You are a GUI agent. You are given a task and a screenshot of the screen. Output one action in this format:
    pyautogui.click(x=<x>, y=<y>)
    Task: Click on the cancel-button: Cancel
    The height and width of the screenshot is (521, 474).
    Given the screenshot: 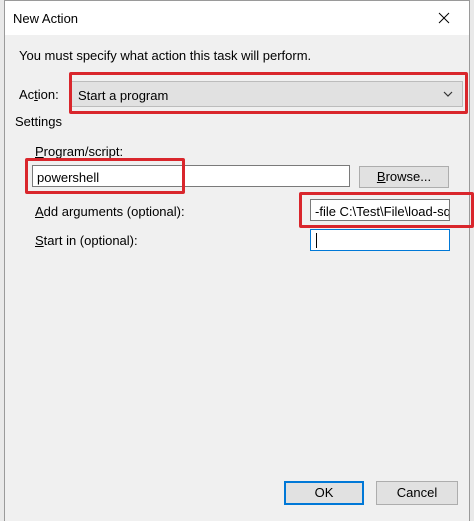 What is the action you would take?
    pyautogui.click(x=417, y=493)
    